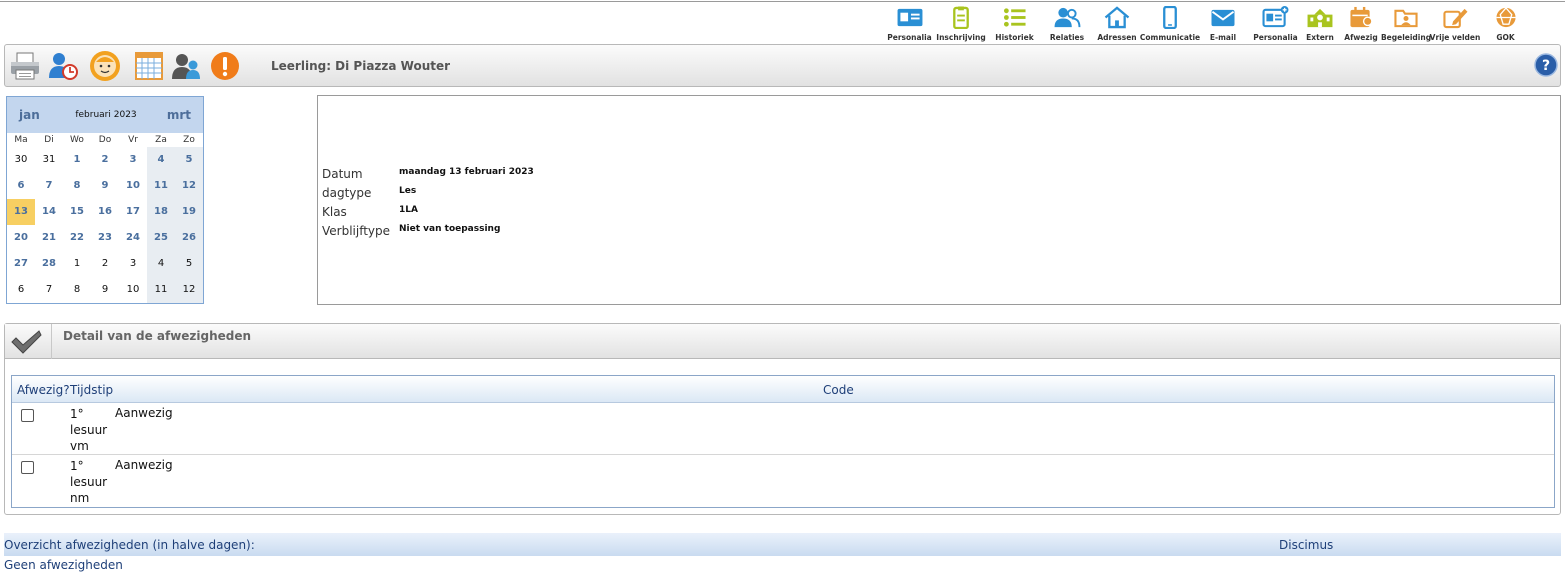 The height and width of the screenshot is (578, 1565). Describe the element at coordinates (466, 172) in the screenshot. I see `info-value: maandag 13 februari 2023` at that location.